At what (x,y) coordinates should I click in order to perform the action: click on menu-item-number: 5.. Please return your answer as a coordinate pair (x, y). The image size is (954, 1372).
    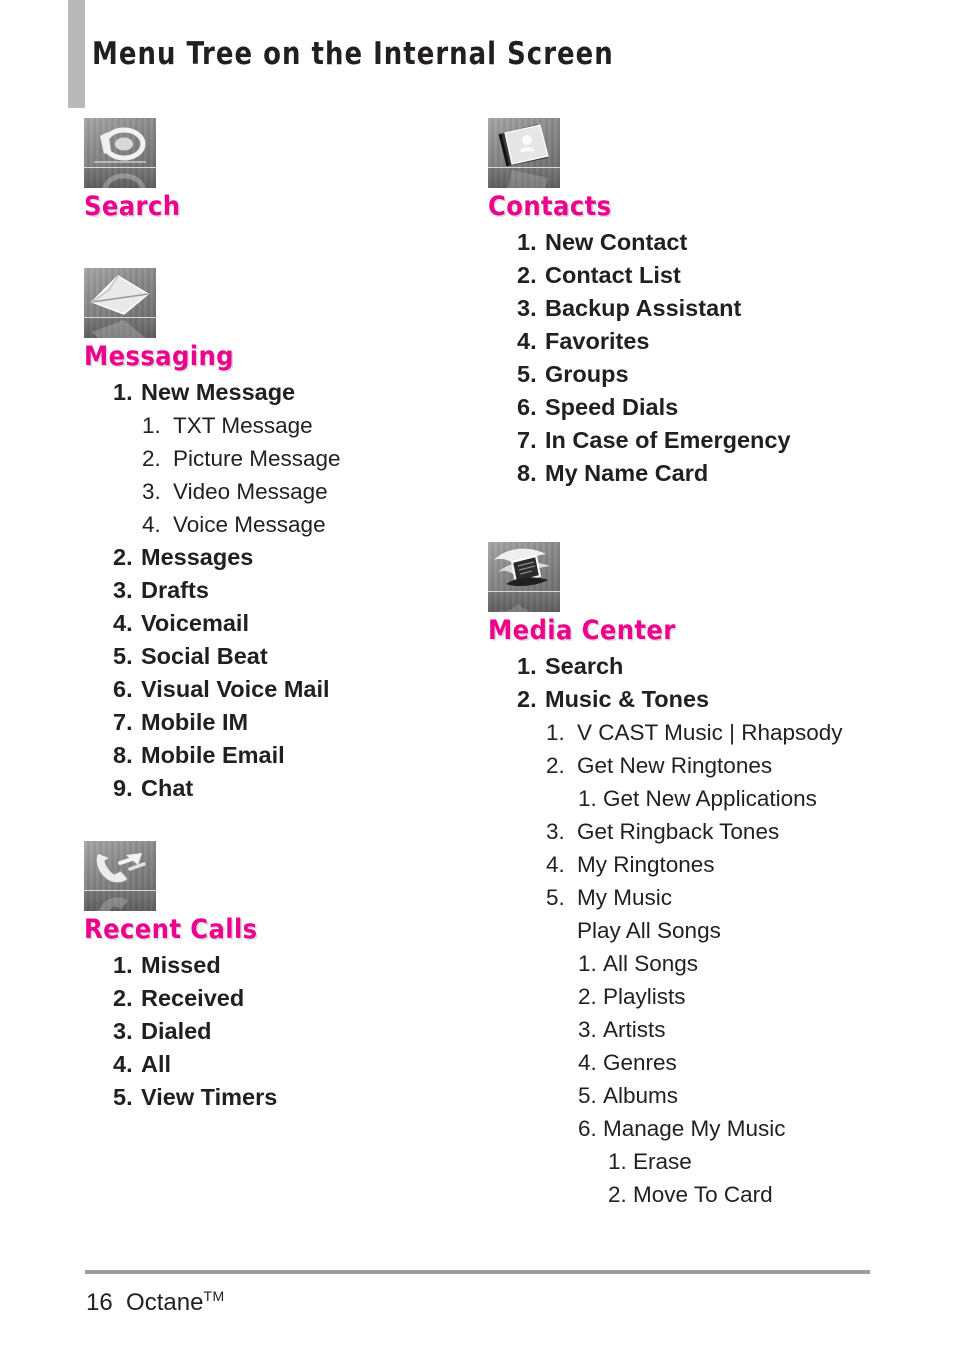
    Looking at the image, I should click on (527, 374).